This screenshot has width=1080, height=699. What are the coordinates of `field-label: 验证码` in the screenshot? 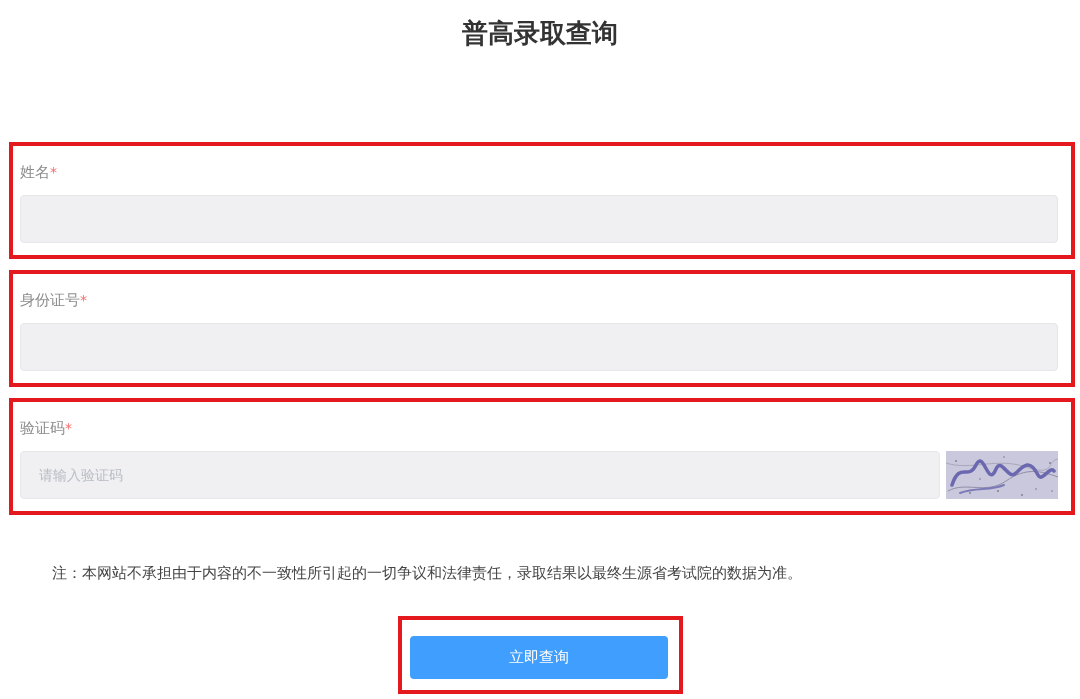 It's located at (42, 428).